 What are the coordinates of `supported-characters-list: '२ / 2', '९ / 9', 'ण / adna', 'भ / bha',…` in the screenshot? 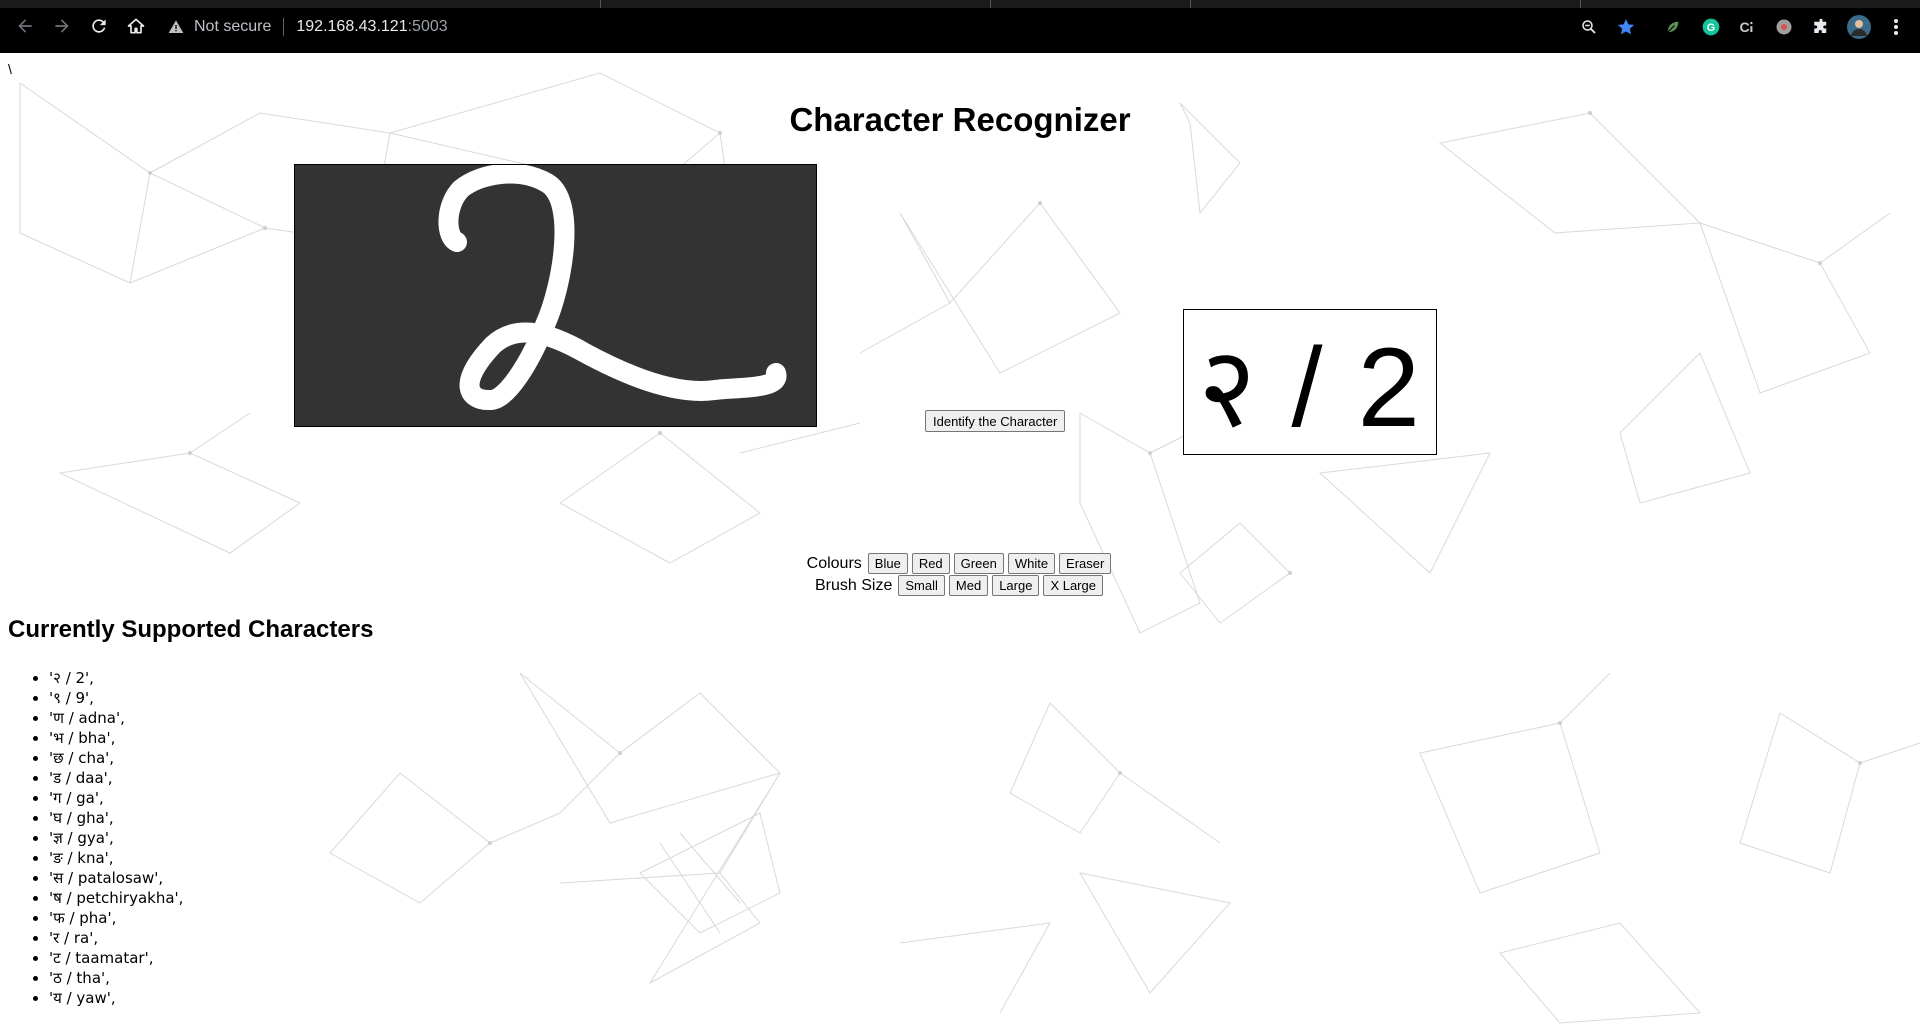 It's located at (91, 838).